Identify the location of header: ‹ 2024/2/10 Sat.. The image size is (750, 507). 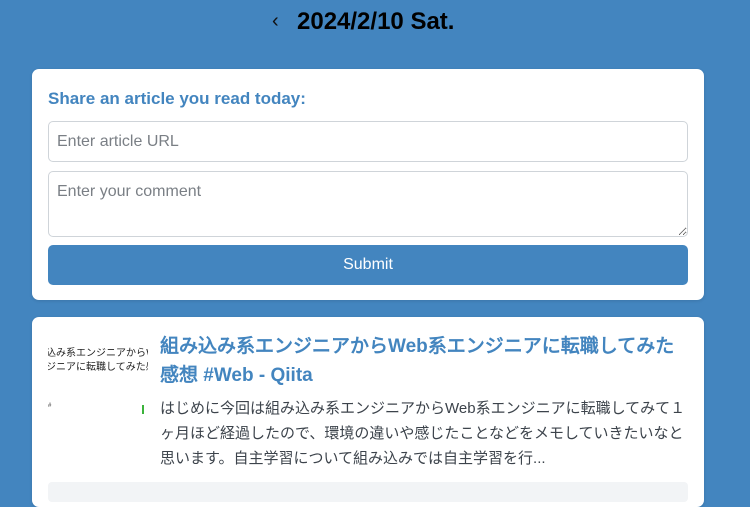
(375, 22).